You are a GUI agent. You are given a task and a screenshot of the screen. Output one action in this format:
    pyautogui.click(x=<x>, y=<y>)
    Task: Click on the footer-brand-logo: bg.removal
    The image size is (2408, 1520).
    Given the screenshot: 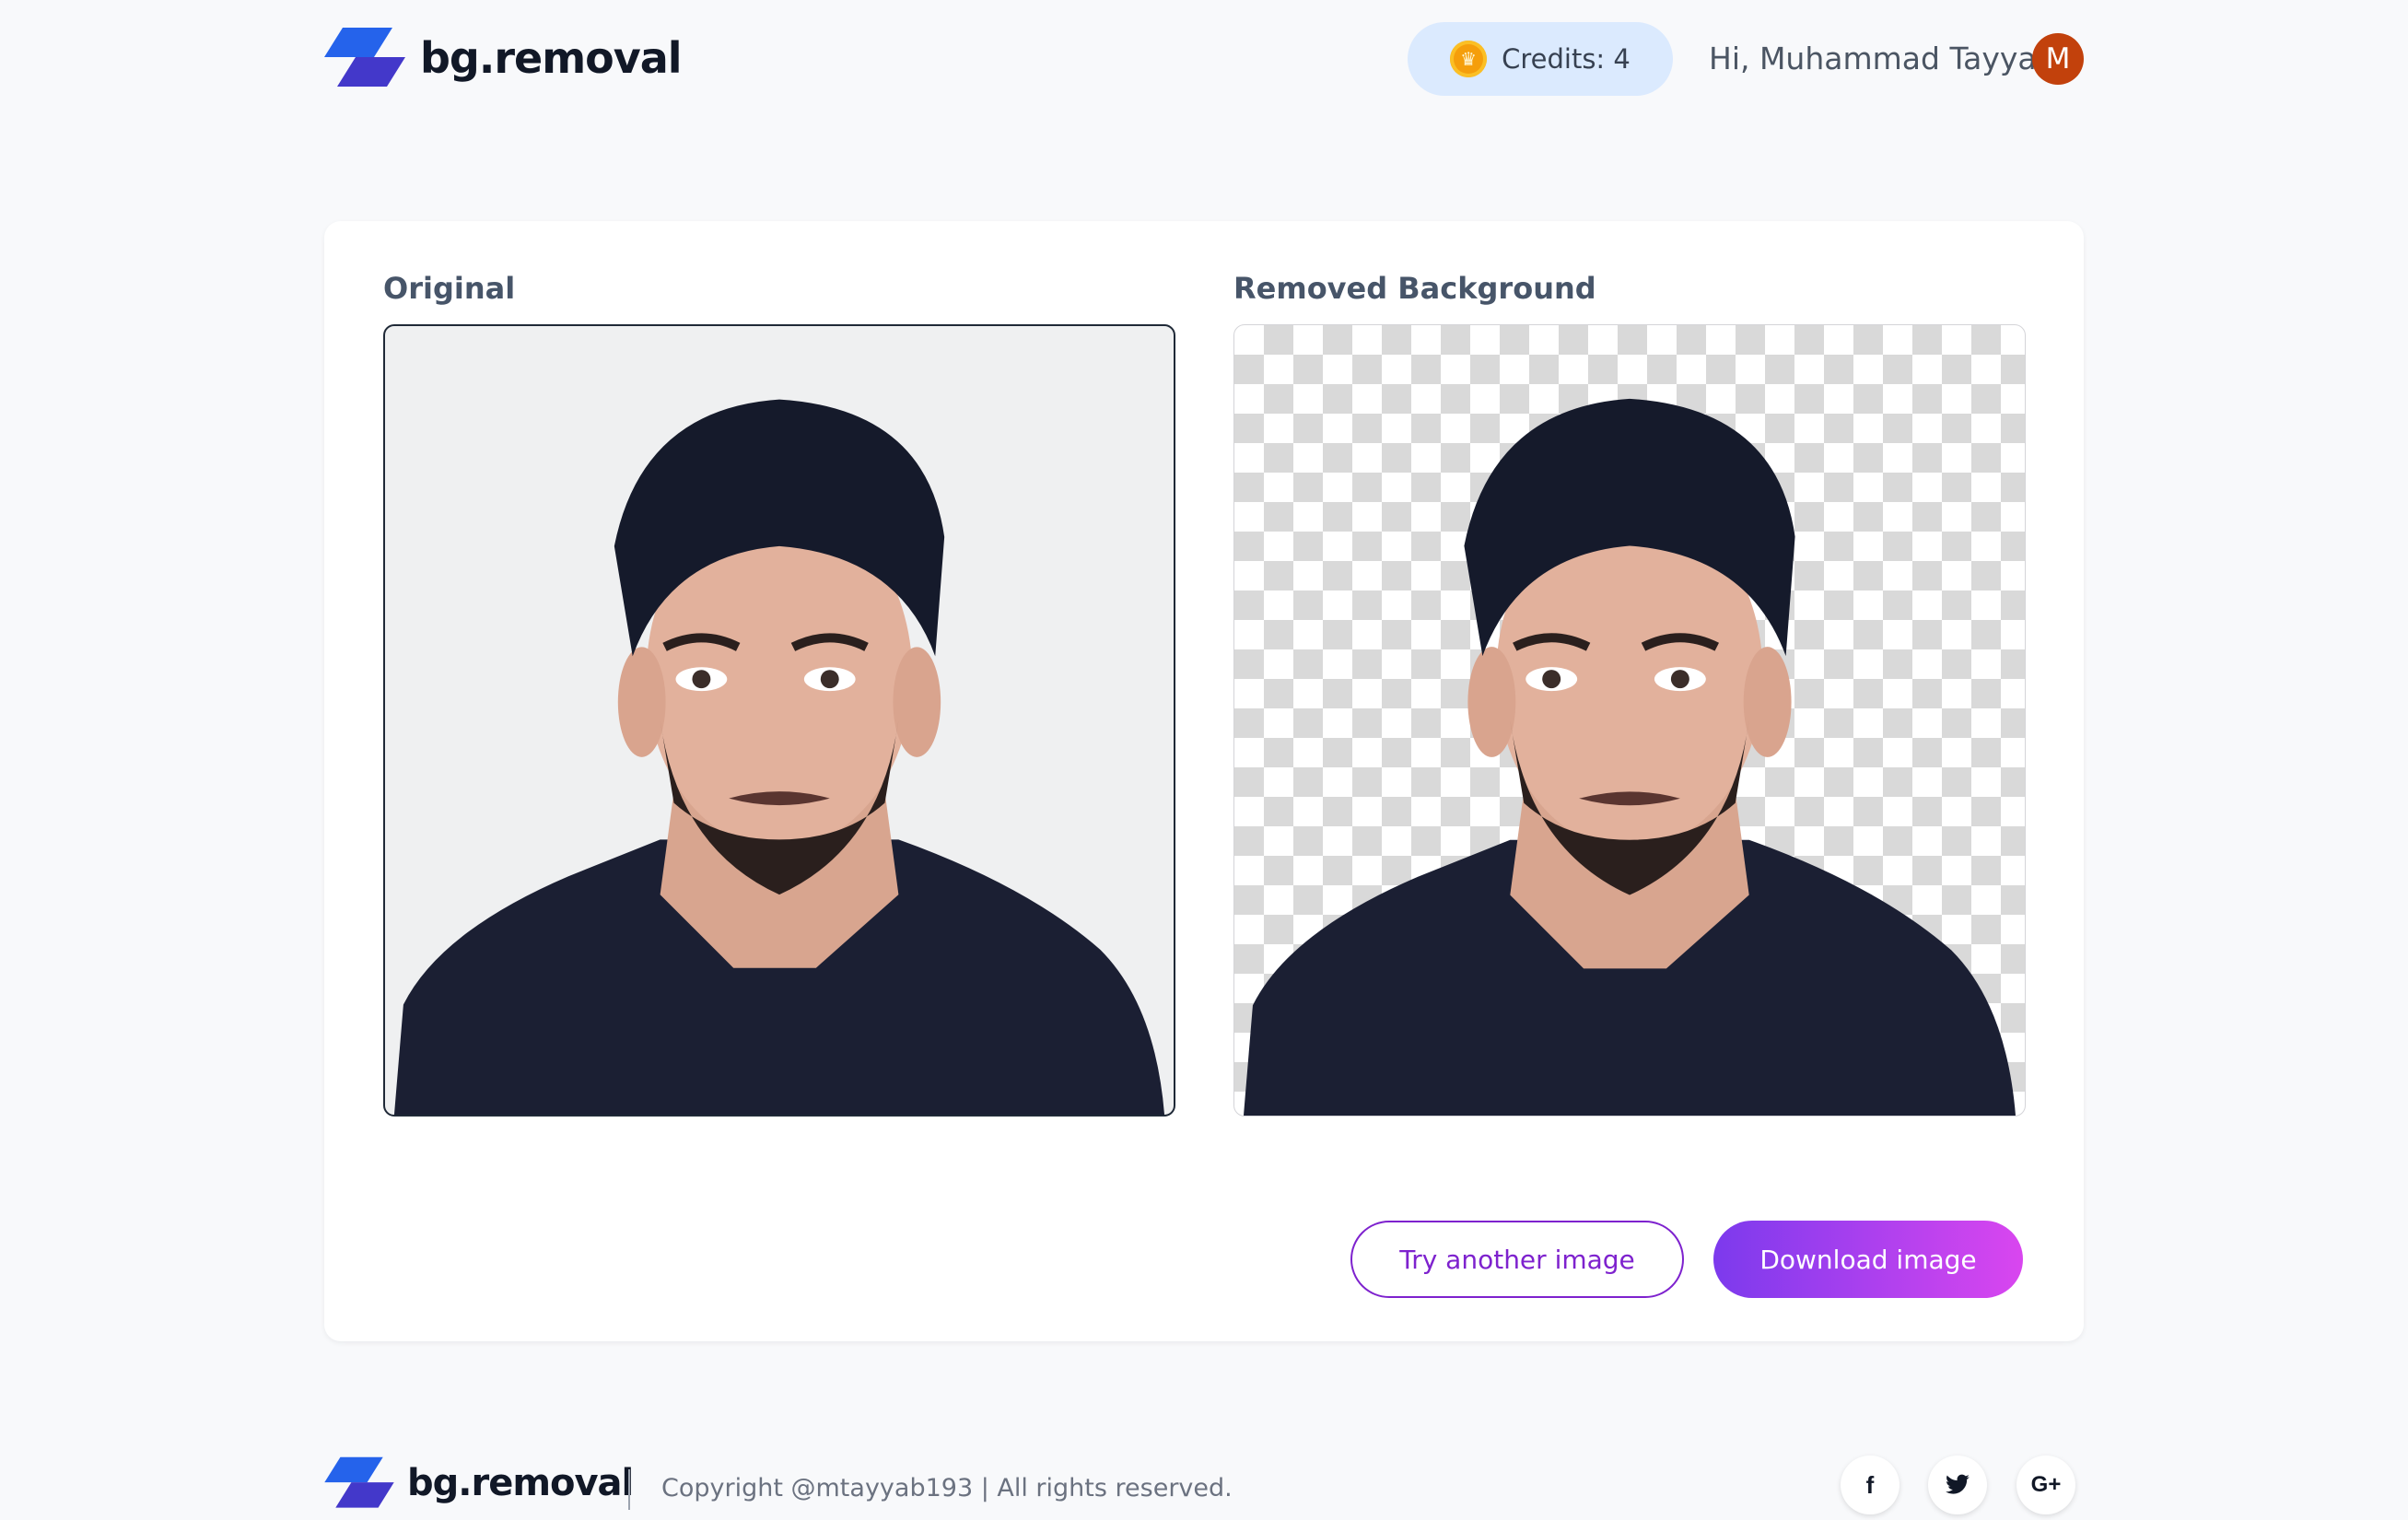 What is the action you would take?
    pyautogui.click(x=478, y=1483)
    